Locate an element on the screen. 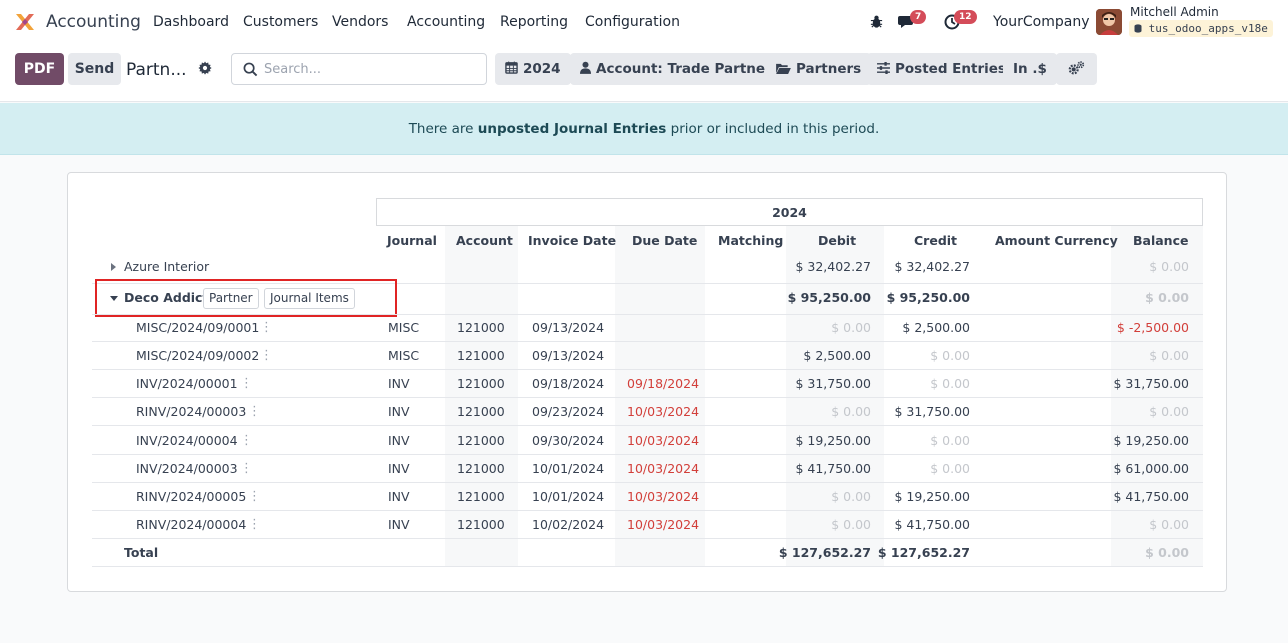  line-invoice-date: 09/13/2024 is located at coordinates (568, 327).